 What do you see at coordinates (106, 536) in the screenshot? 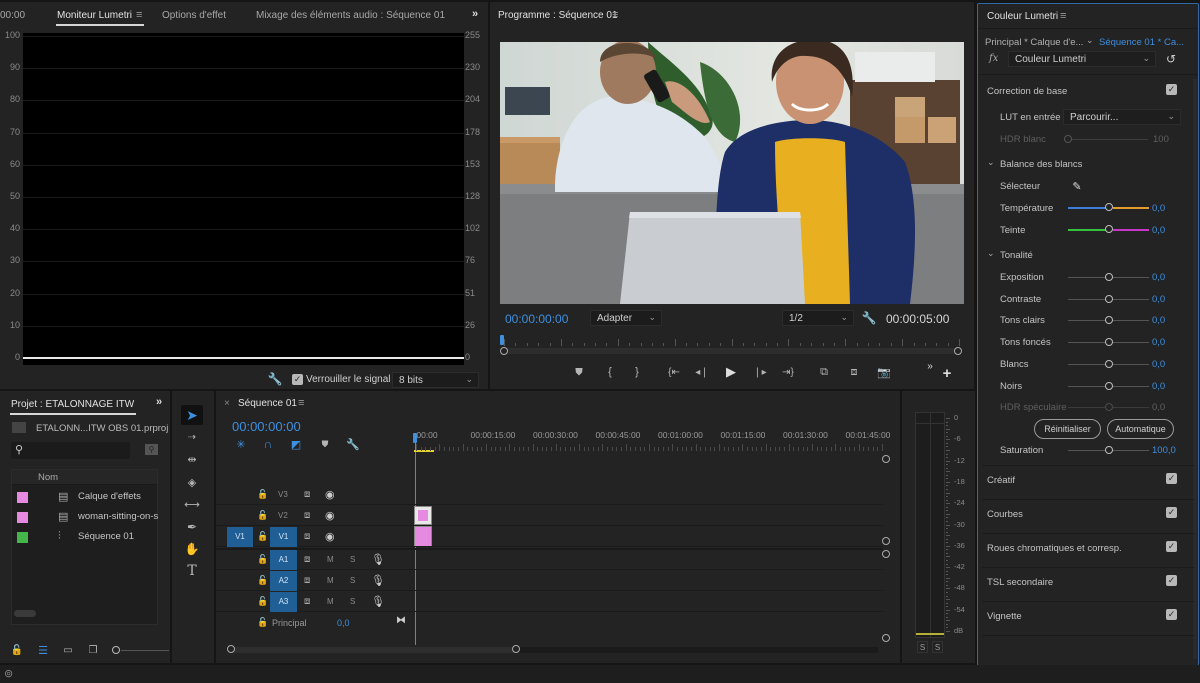
I see `project-item-name: Séquence 01` at bounding box center [106, 536].